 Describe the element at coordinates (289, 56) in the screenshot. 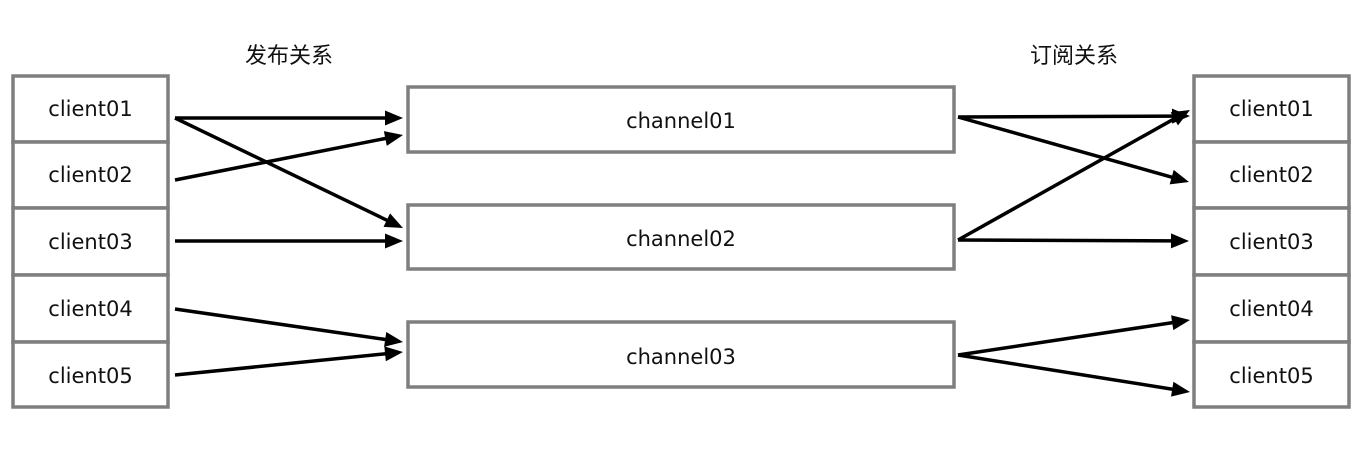

I see `title-publish: 发布关系` at that location.